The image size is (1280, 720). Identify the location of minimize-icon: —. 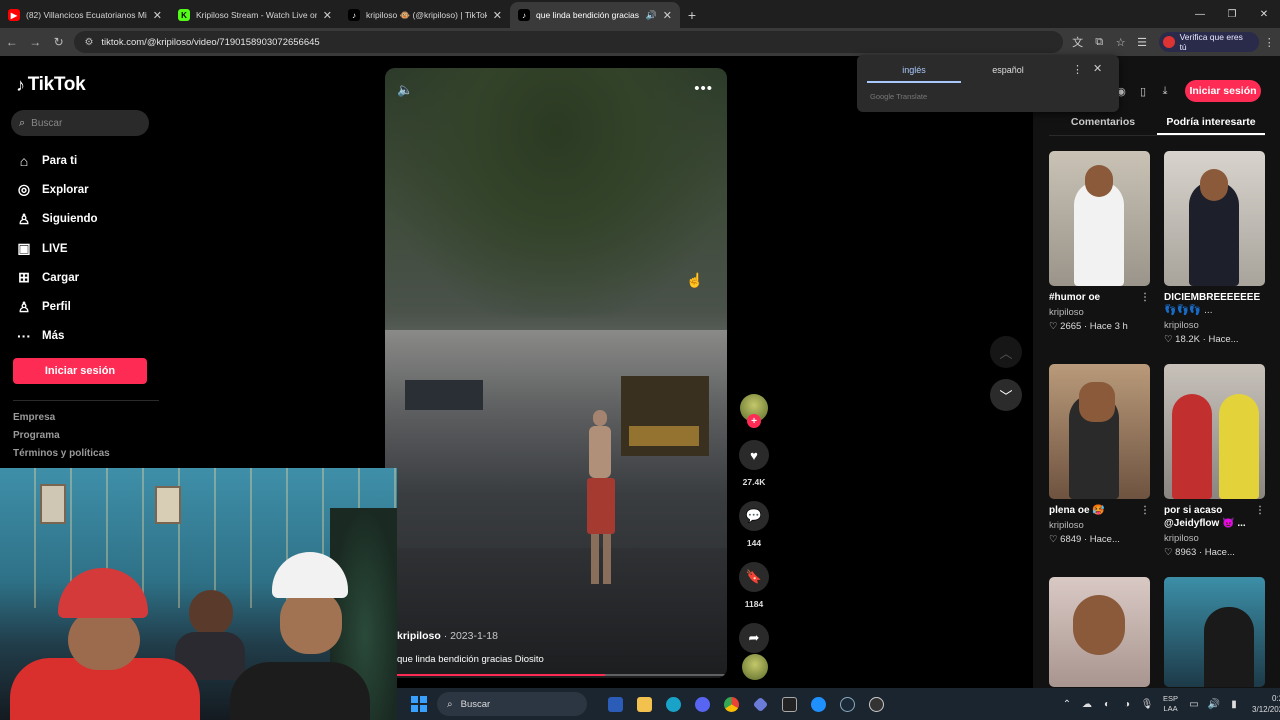
(1200, 14).